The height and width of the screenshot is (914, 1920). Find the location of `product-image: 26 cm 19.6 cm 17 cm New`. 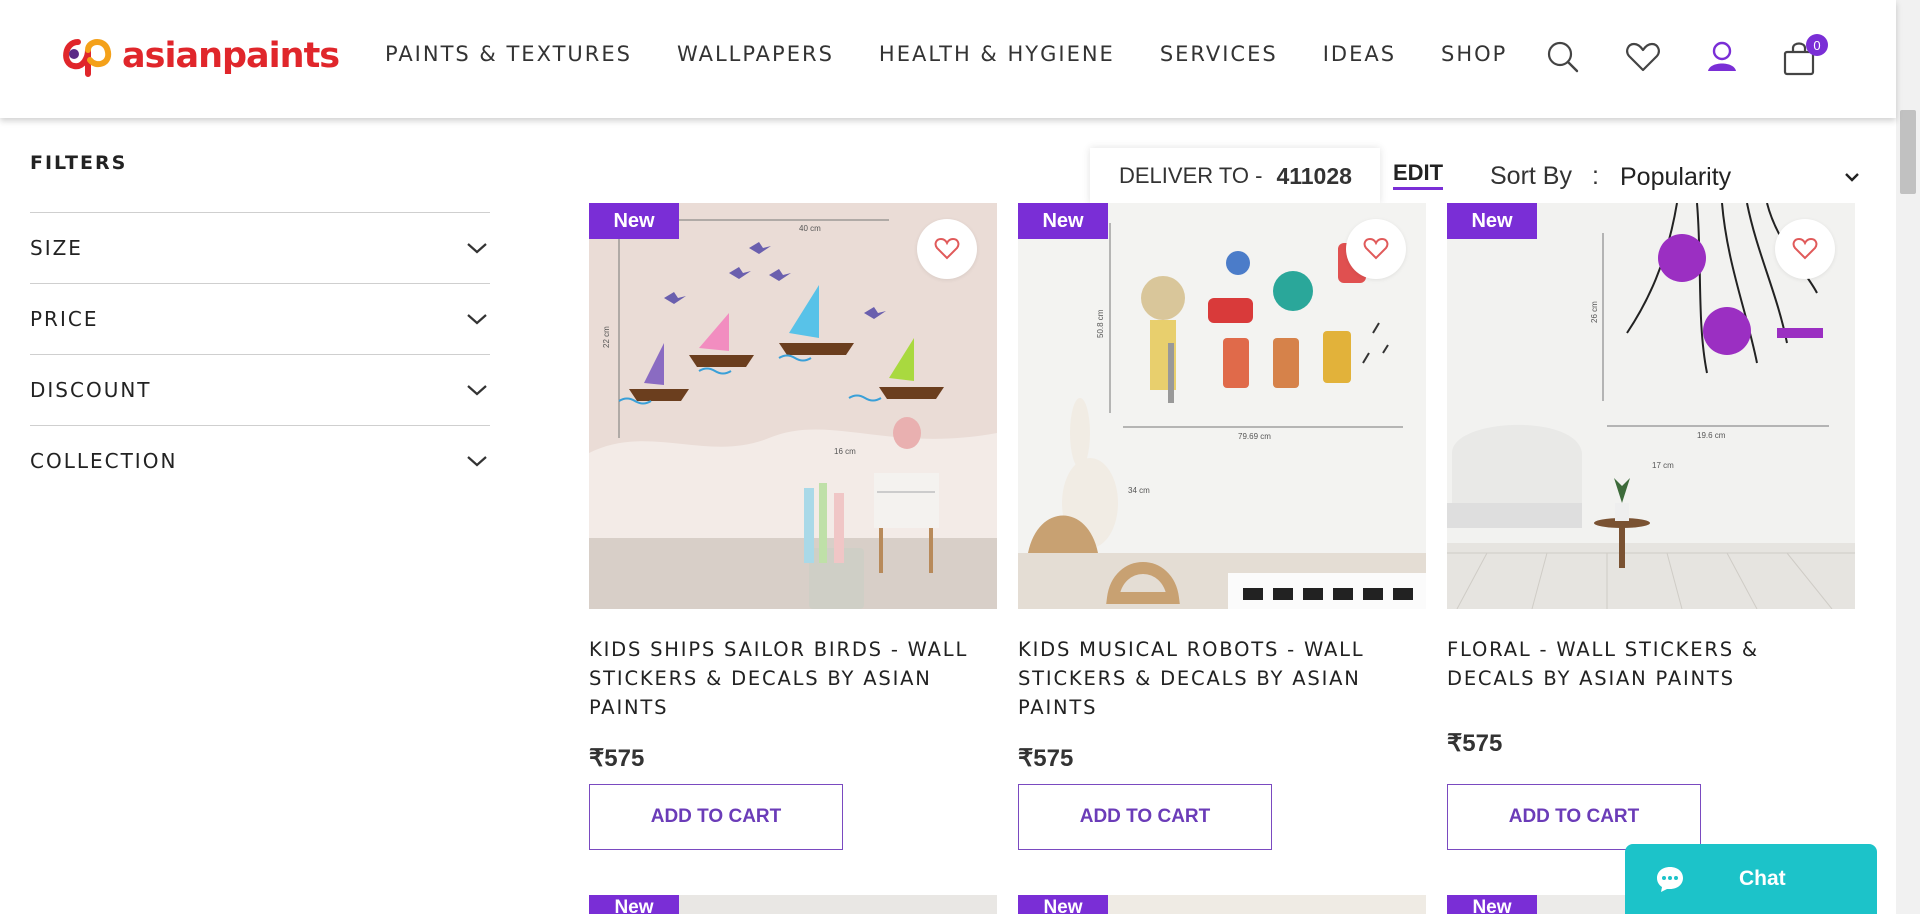

product-image: 26 cm 19.6 cm 17 cm New is located at coordinates (1651, 406).